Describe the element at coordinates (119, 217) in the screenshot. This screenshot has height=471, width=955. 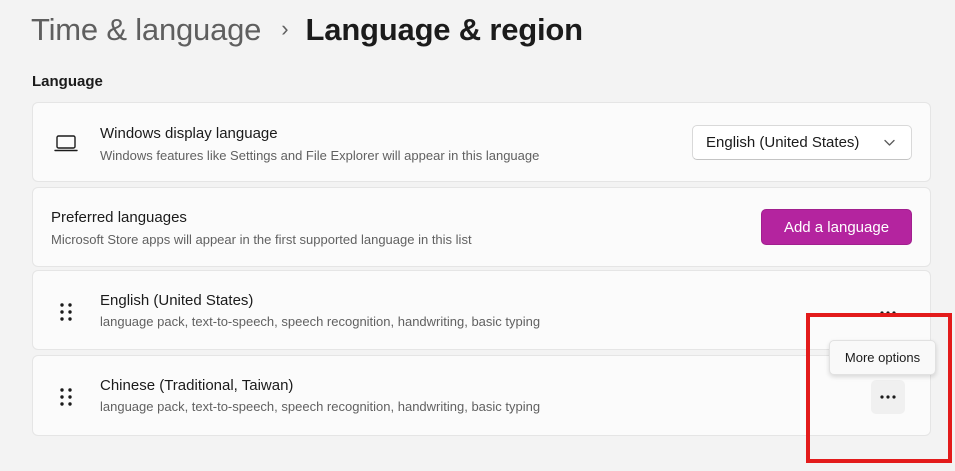
I see `preferred-languages-title: Preferred languages` at that location.